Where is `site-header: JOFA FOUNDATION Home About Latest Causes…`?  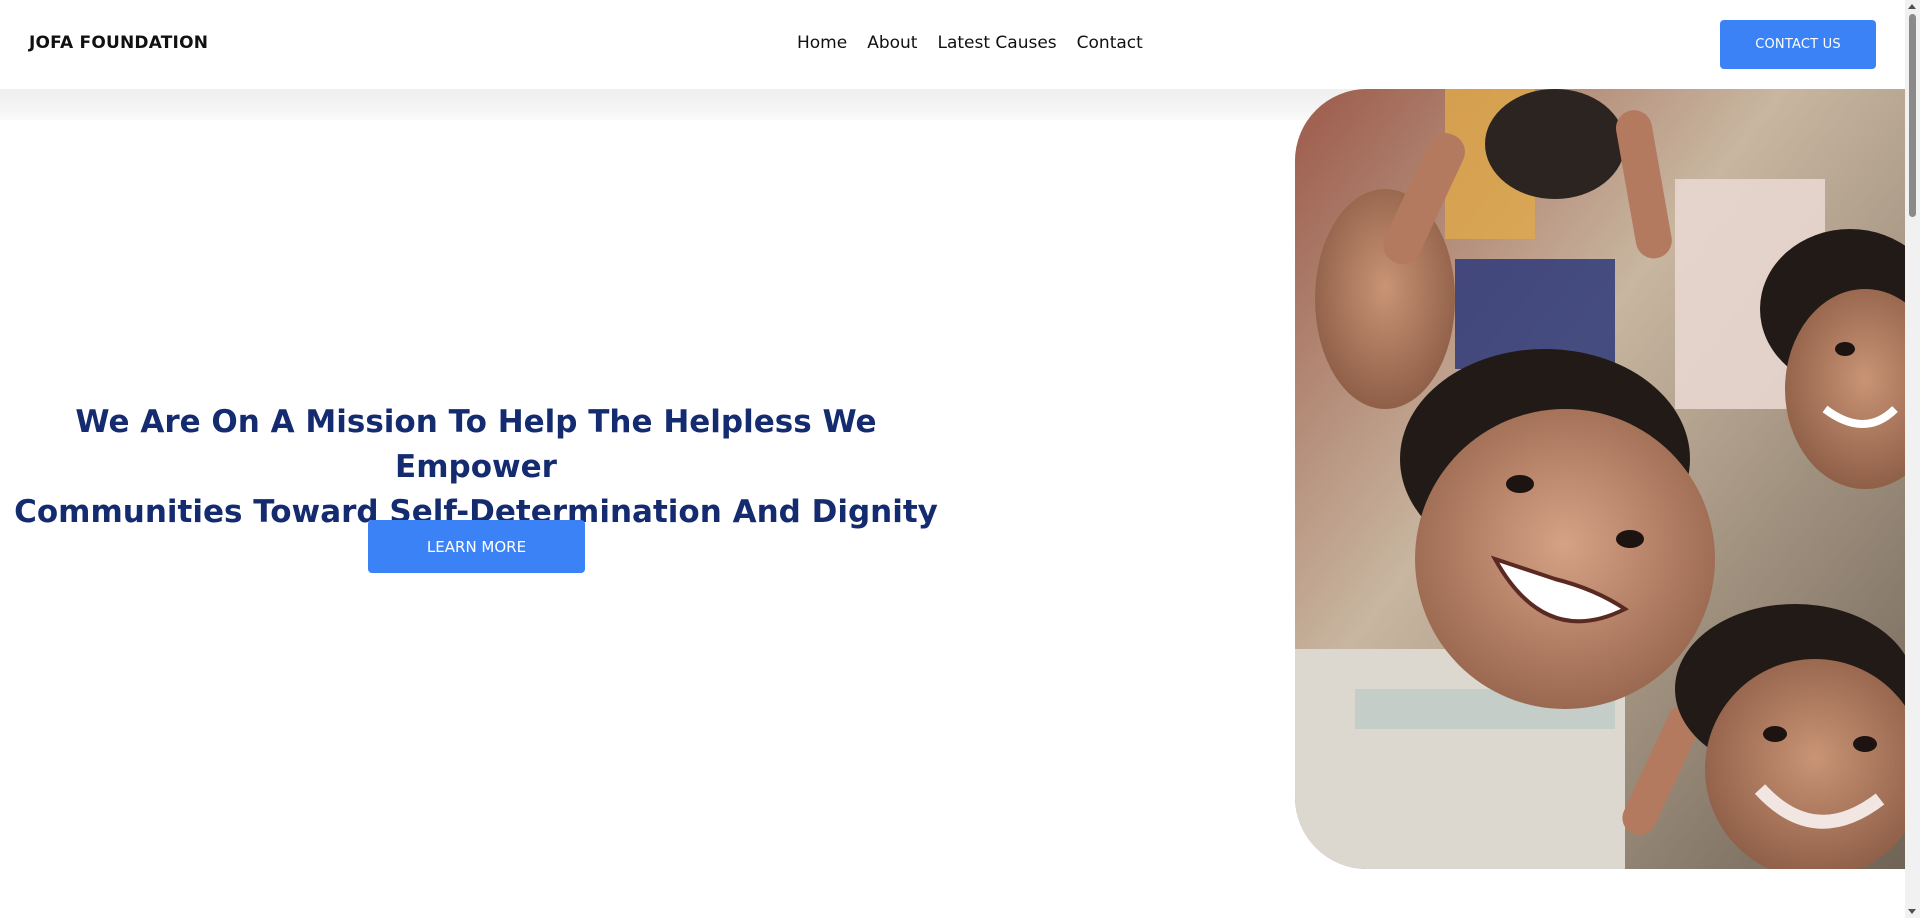
site-header: JOFA FOUNDATION Home About Latest Causes… is located at coordinates (952, 44).